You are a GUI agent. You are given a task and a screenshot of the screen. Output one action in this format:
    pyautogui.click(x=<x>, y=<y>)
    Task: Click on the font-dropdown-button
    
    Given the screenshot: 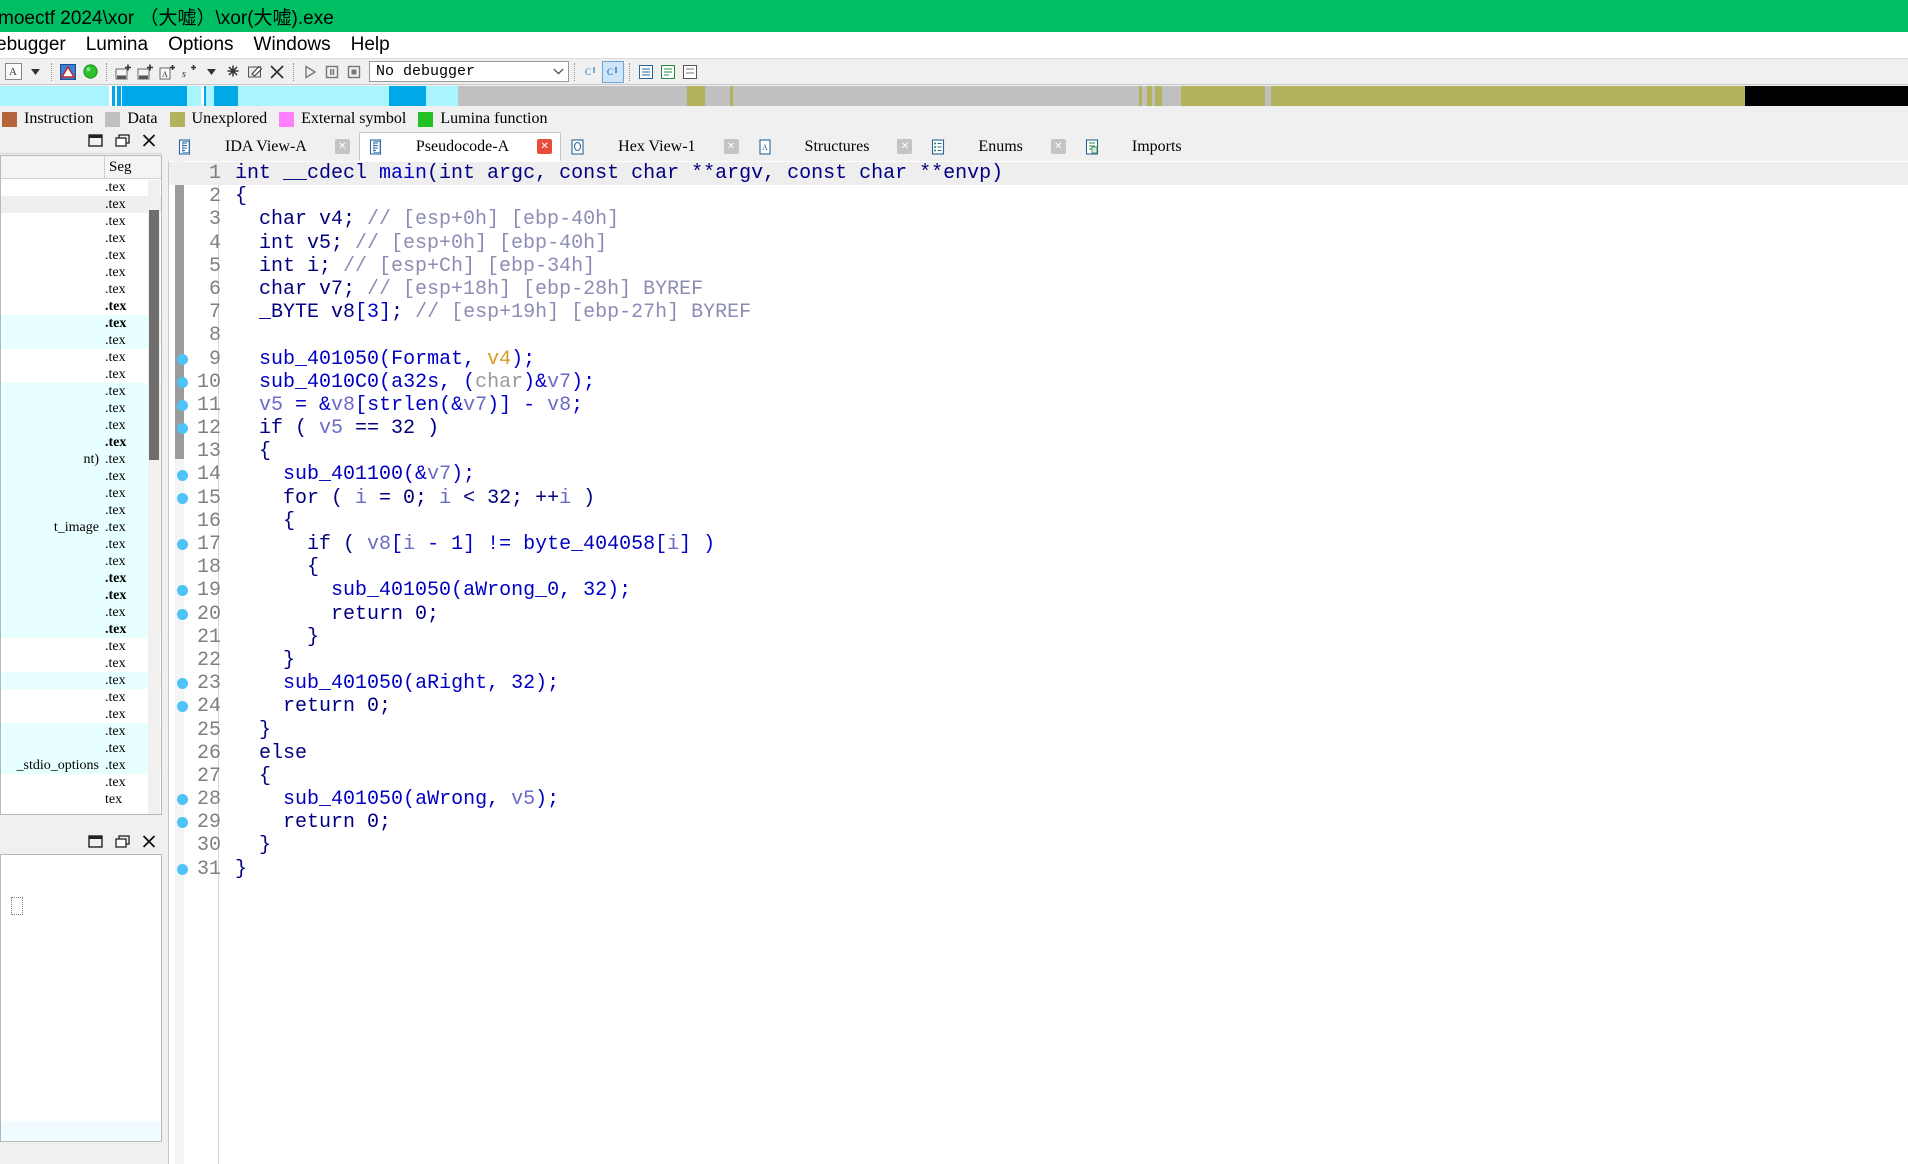 What is the action you would take?
    pyautogui.click(x=35, y=72)
    